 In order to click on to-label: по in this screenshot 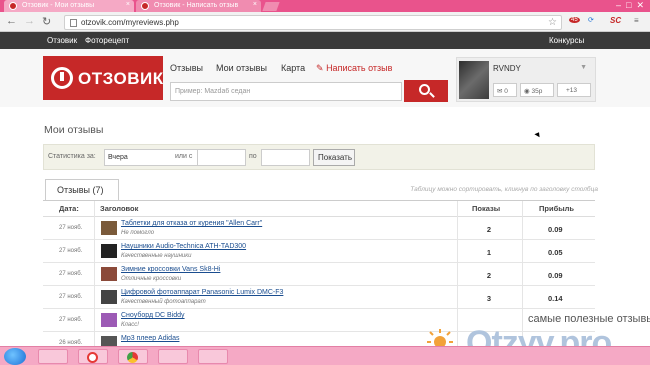, I will do `click(253, 156)`.